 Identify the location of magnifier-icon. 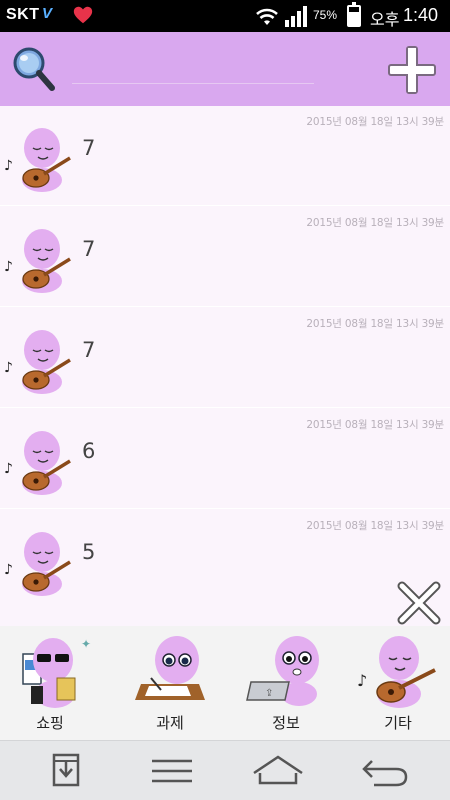
(33, 68).